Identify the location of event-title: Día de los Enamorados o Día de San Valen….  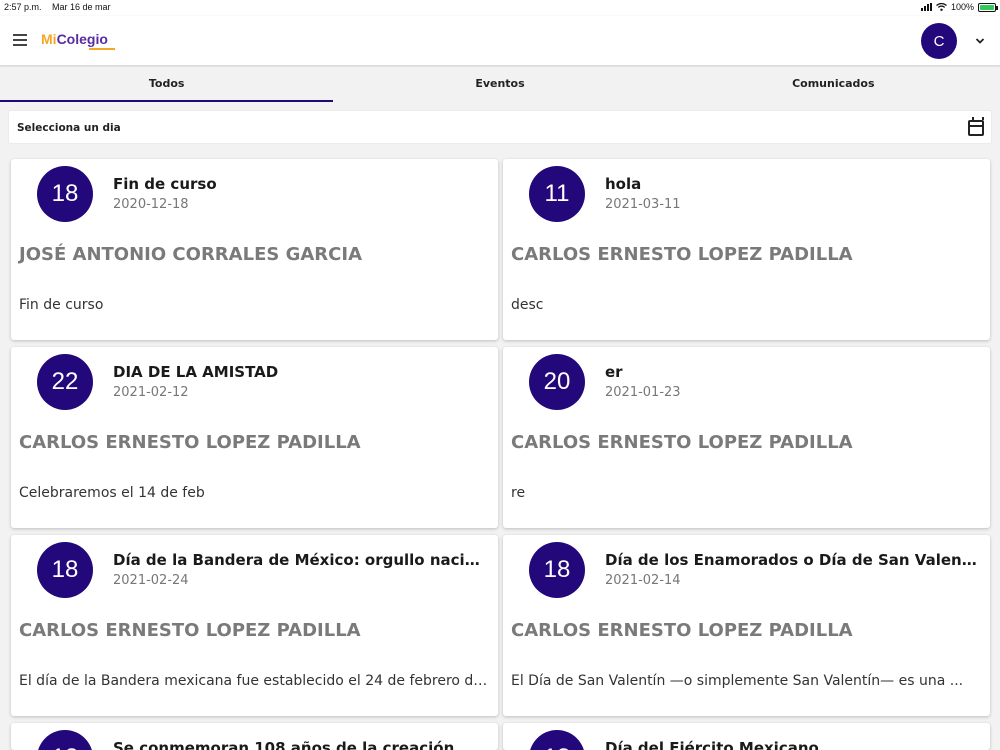
(791, 560).